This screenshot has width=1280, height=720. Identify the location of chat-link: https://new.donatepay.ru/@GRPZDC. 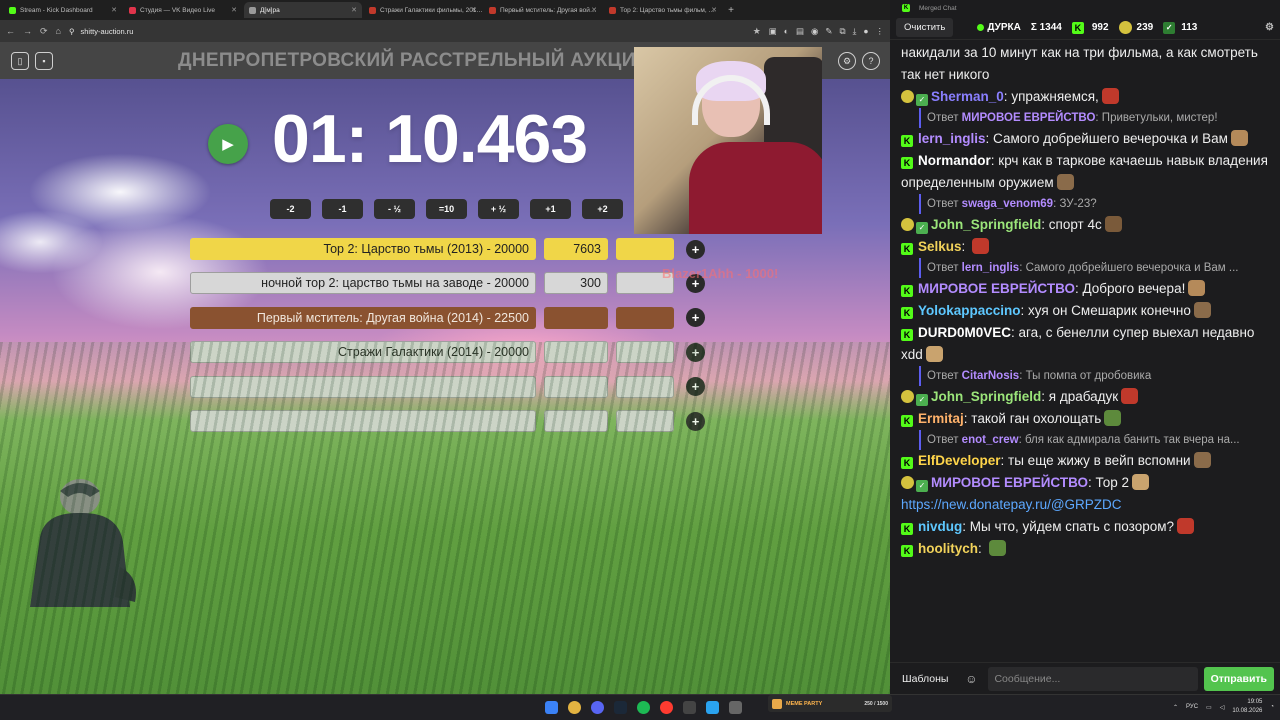
(1084, 505).